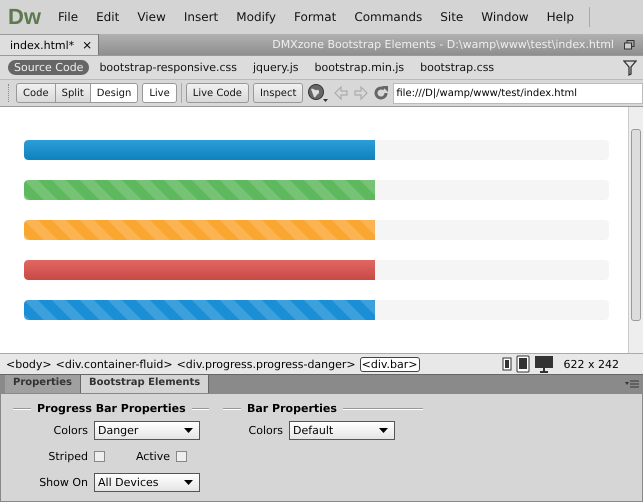  Describe the element at coordinates (152, 456) in the screenshot. I see `field-label: Active` at that location.